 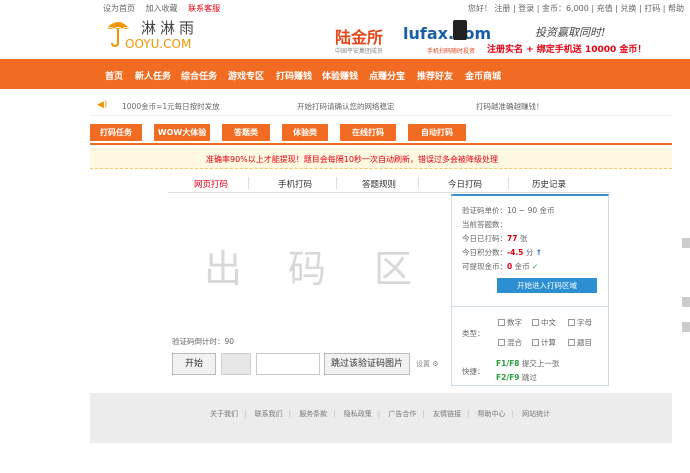 I want to click on stat-price: 验证码单价：10 ~ 90 金币, so click(x=508, y=210).